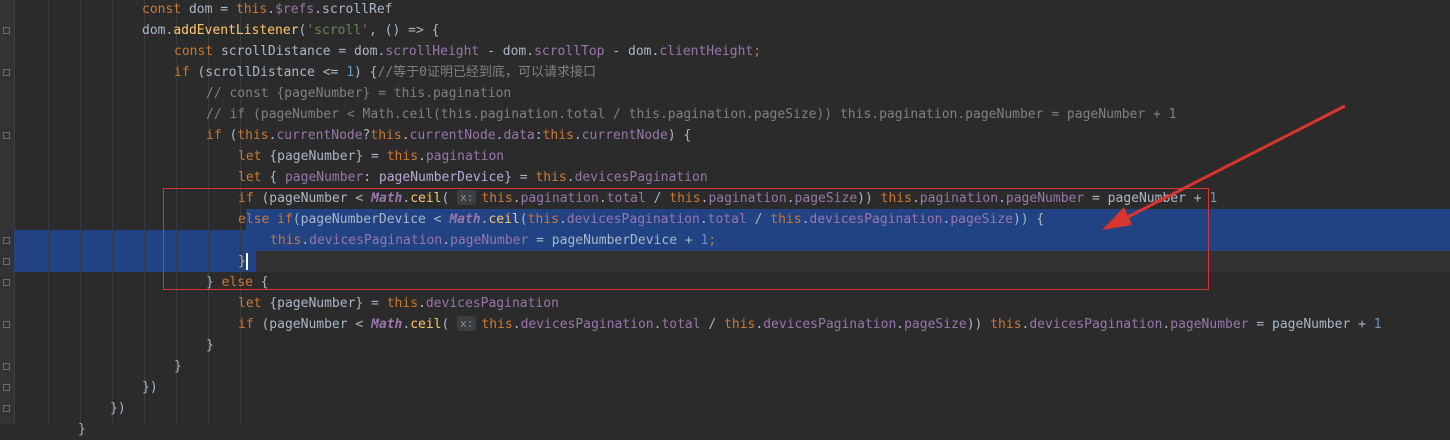 The image size is (1450, 440). Describe the element at coordinates (1224, 167) in the screenshot. I see `annotation-arrow` at that location.